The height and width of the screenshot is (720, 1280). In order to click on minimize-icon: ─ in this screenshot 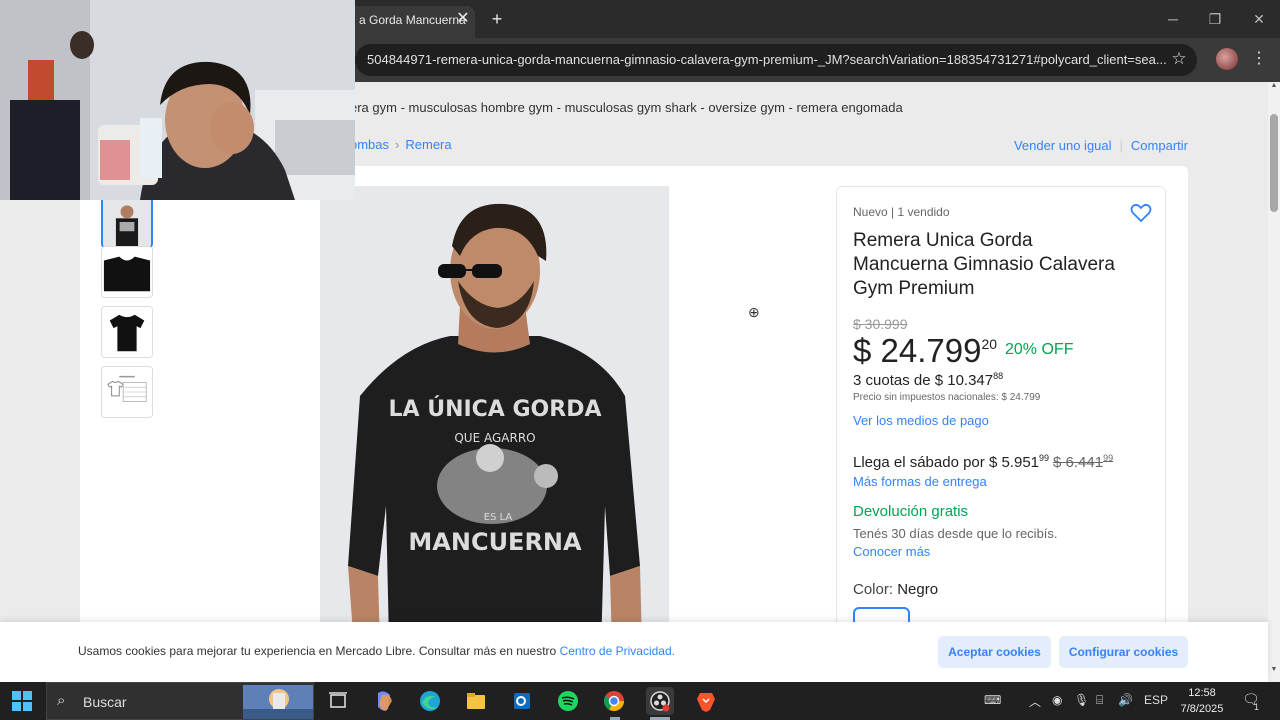, I will do `click(1173, 19)`.